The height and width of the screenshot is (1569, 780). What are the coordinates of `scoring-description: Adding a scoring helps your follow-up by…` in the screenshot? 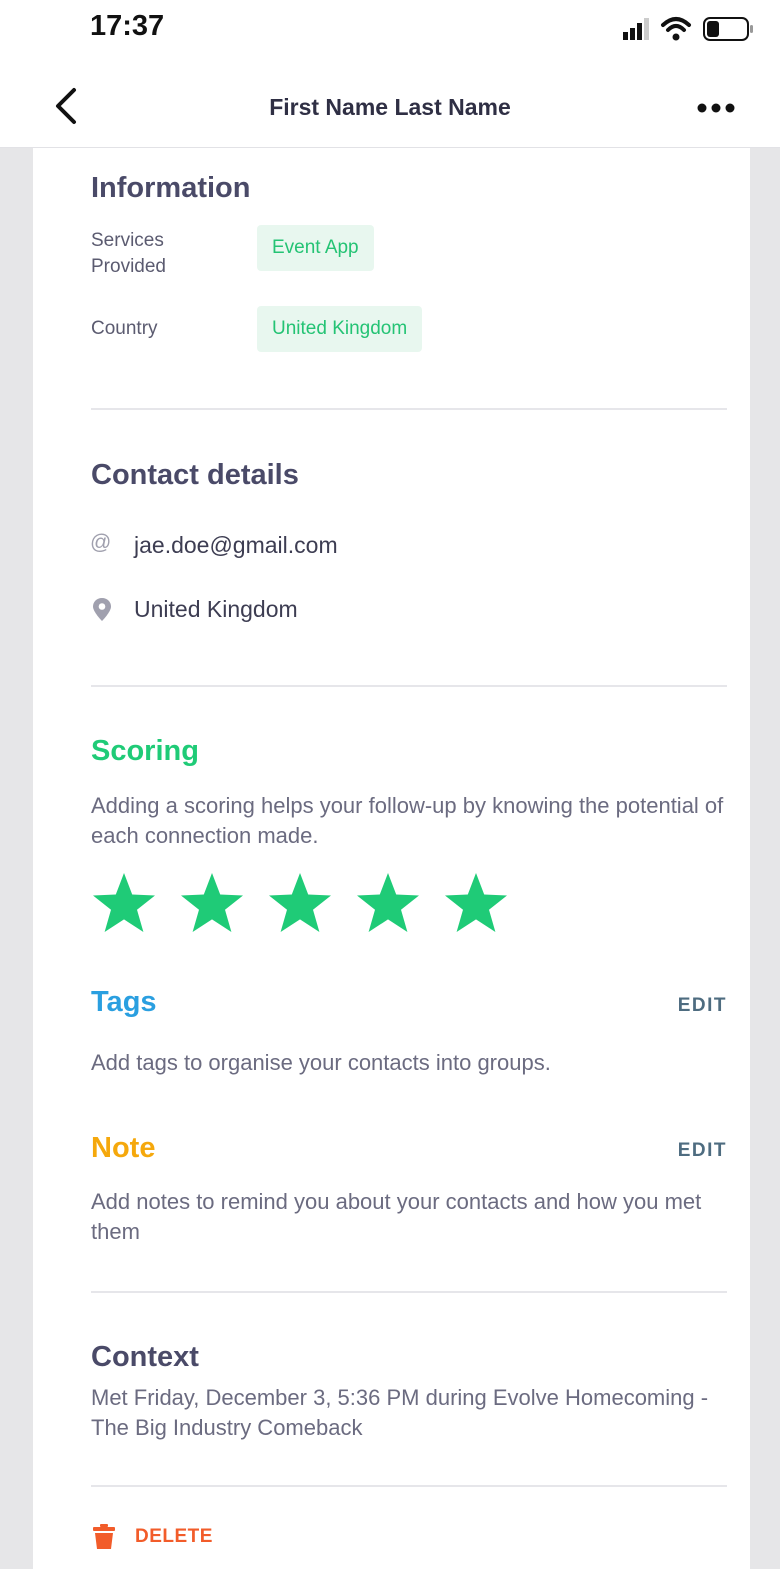 It's located at (407, 820).